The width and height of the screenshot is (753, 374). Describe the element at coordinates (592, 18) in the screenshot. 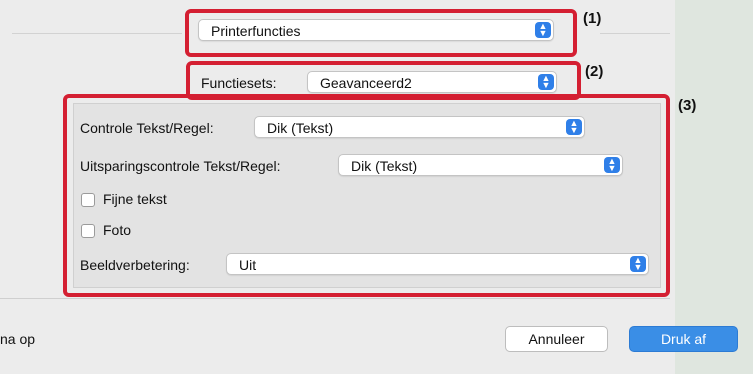

I see `callout-1: (1)` at that location.